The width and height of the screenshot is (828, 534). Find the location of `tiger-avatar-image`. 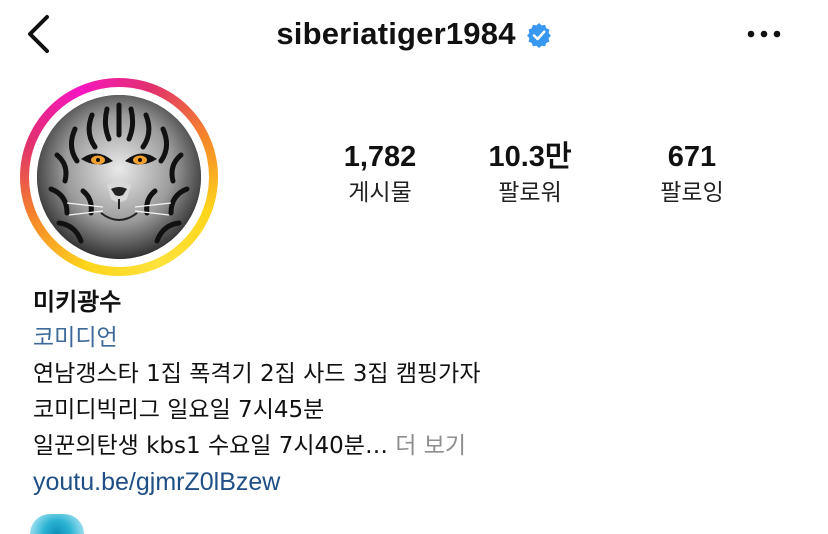

tiger-avatar-image is located at coordinates (119, 177).